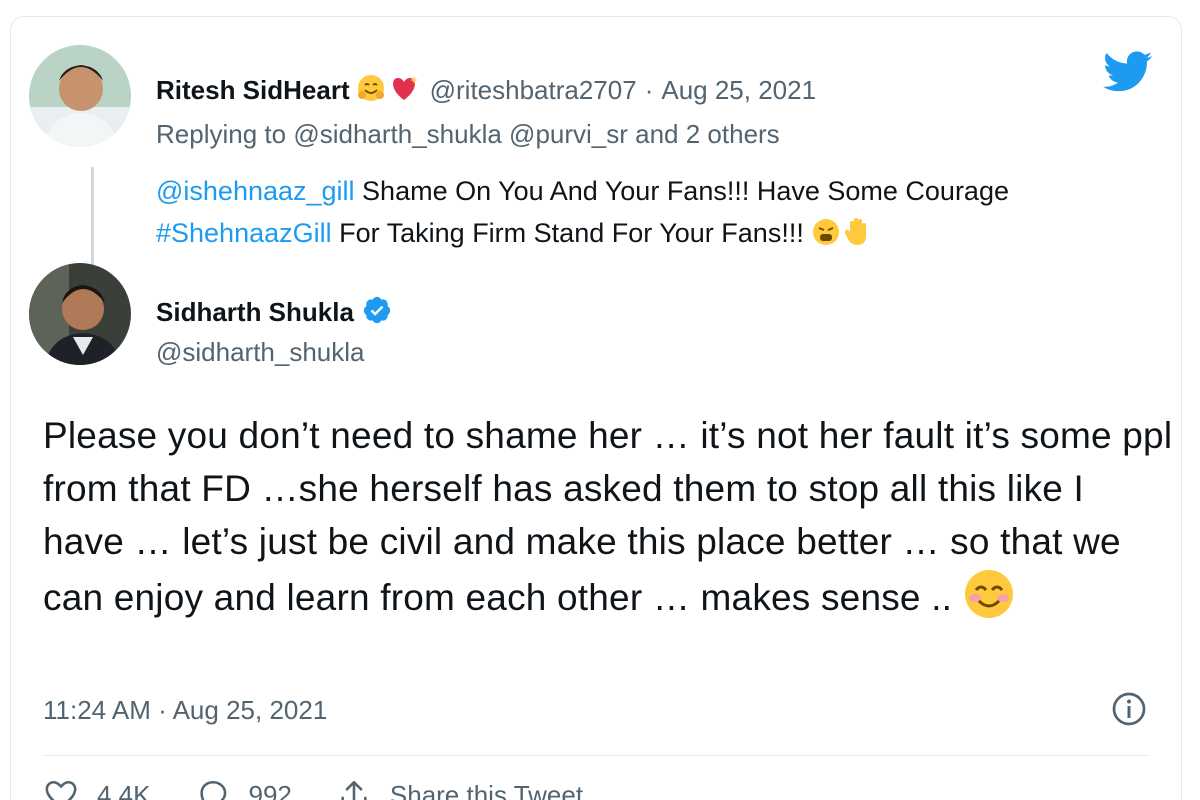  I want to click on verified-badge-icon, so click(377, 312).